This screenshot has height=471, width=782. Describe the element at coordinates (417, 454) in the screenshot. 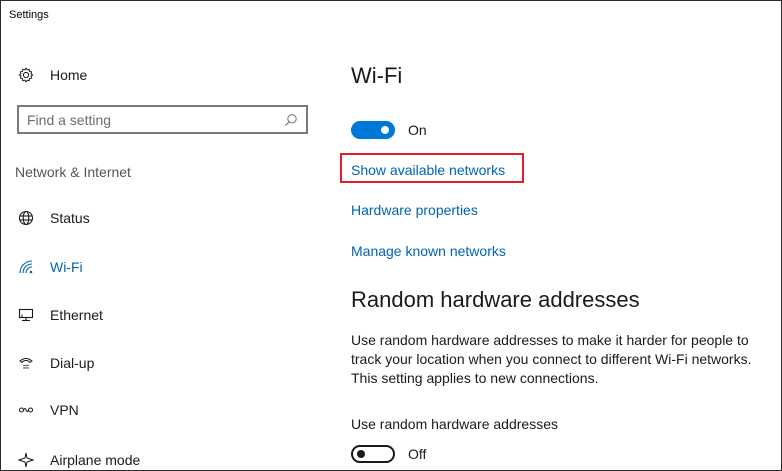

I see `random-addresses-toggle-state: Off` at that location.